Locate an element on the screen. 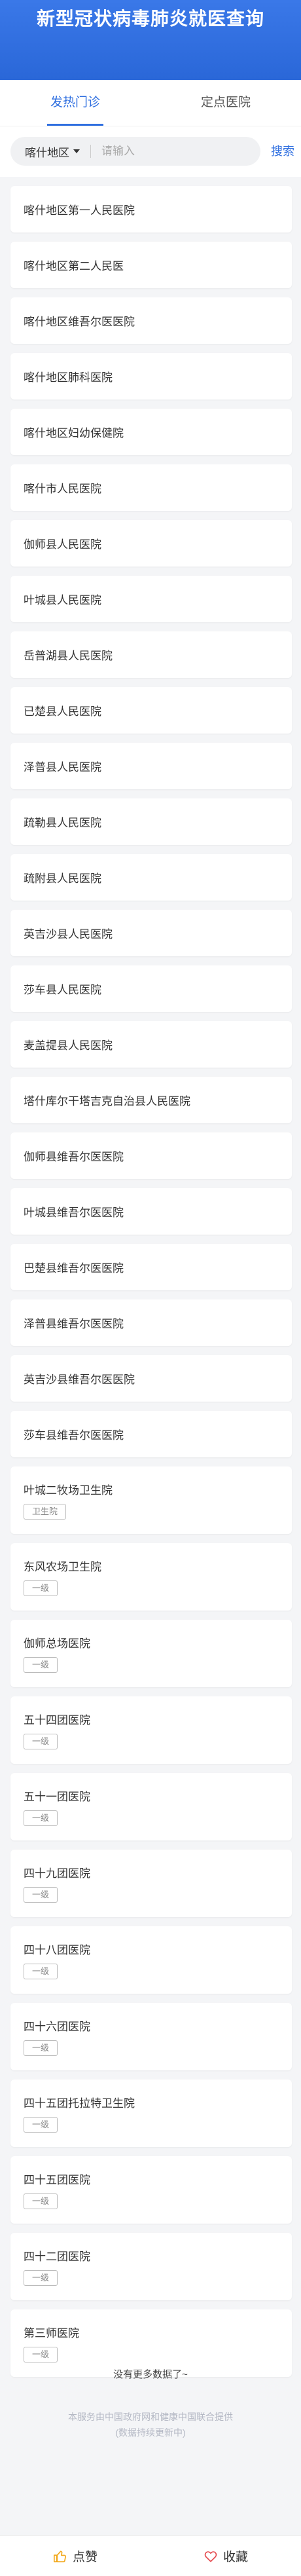 The width and height of the screenshot is (301, 2576). hospital-card: 五十一团医院 一级 is located at coordinates (151, 1806).